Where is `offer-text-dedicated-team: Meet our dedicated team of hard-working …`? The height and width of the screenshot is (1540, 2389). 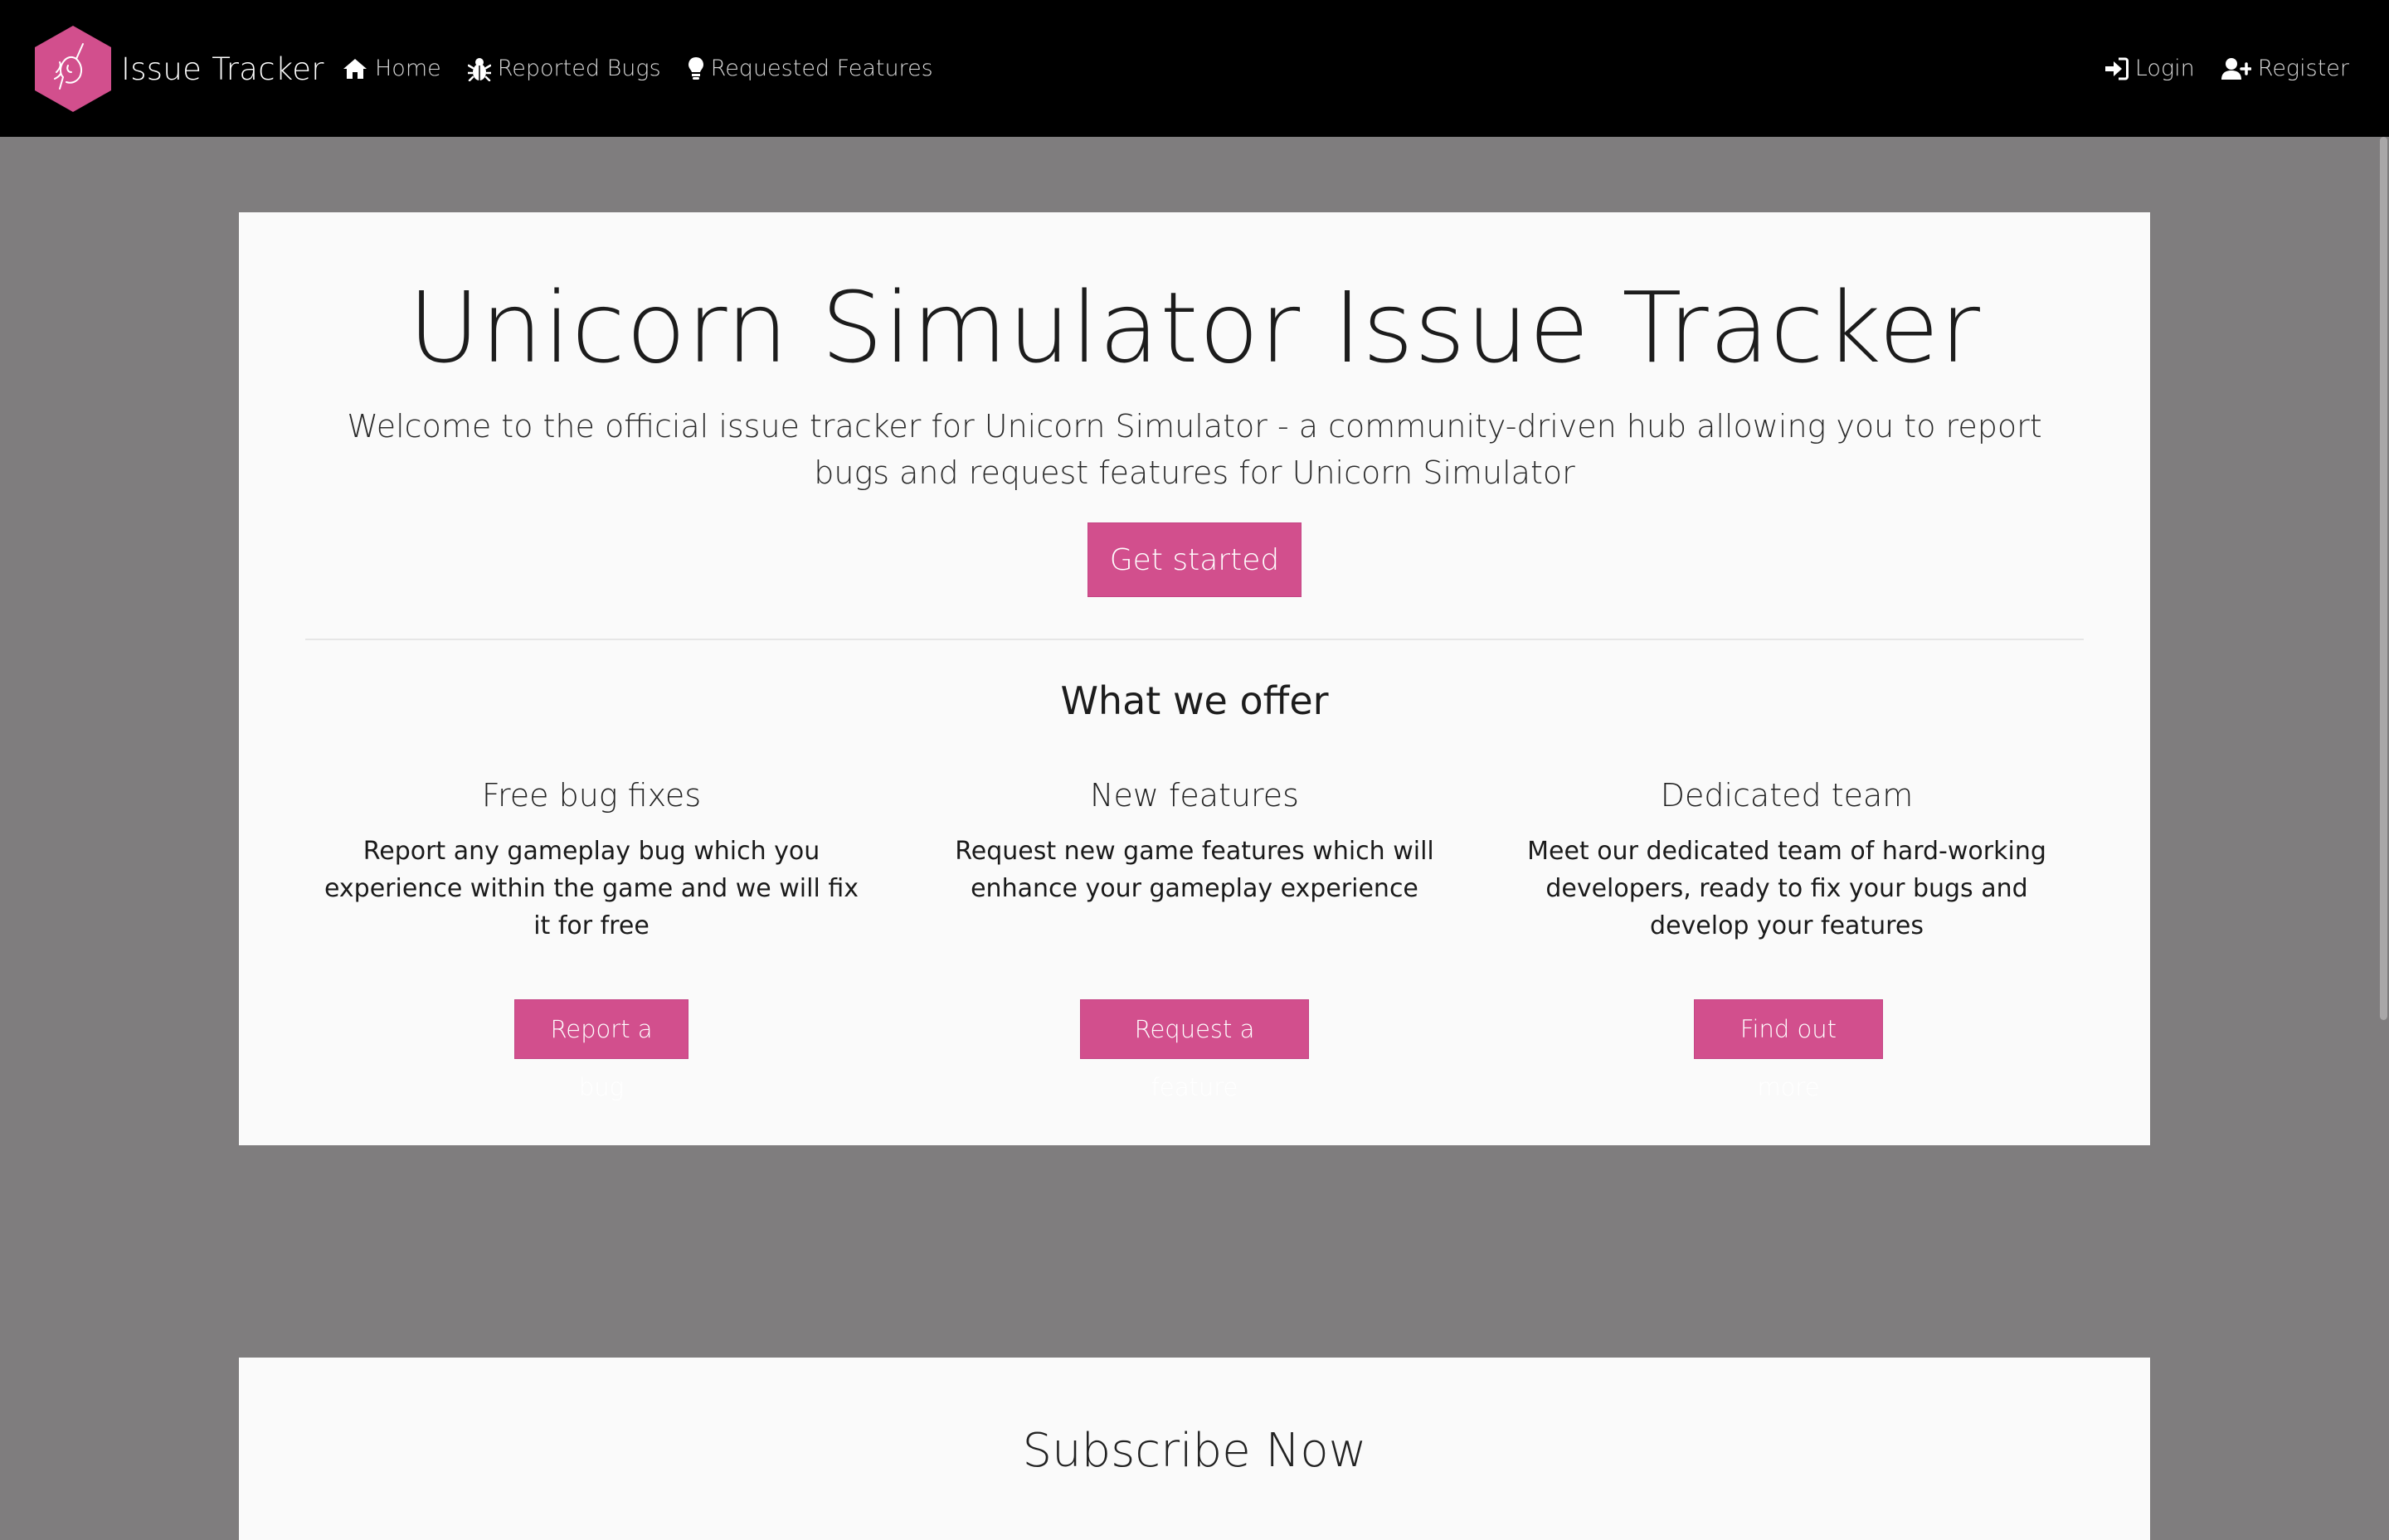 offer-text-dedicated-team: Meet our dedicated team of hard-working … is located at coordinates (1786, 889).